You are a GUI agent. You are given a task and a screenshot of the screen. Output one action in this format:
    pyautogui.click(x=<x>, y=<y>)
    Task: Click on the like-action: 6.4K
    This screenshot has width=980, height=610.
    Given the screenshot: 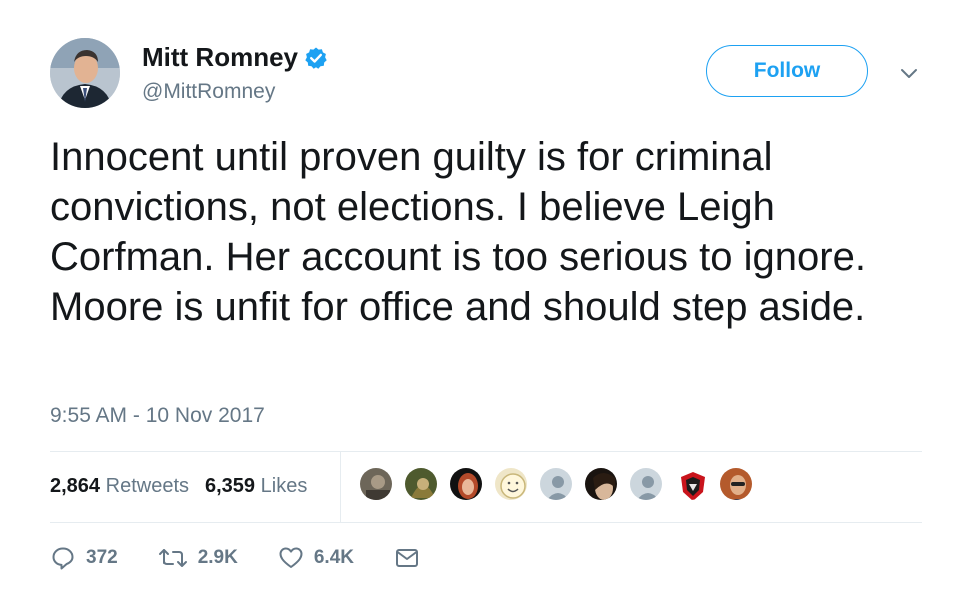 What is the action you would take?
    pyautogui.click(x=316, y=558)
    